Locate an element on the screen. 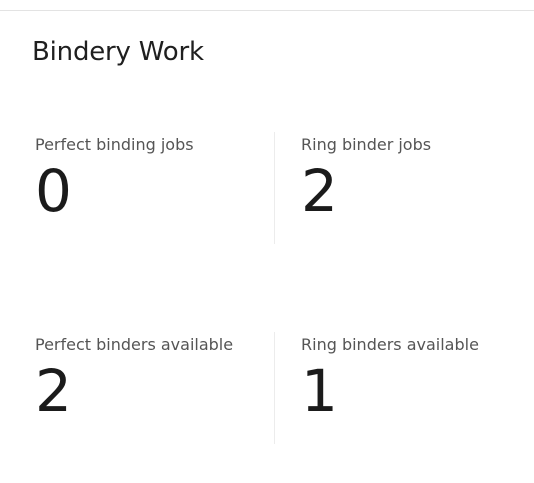 The height and width of the screenshot is (483, 534). metric-label: Ring binder jobs is located at coordinates (366, 144).